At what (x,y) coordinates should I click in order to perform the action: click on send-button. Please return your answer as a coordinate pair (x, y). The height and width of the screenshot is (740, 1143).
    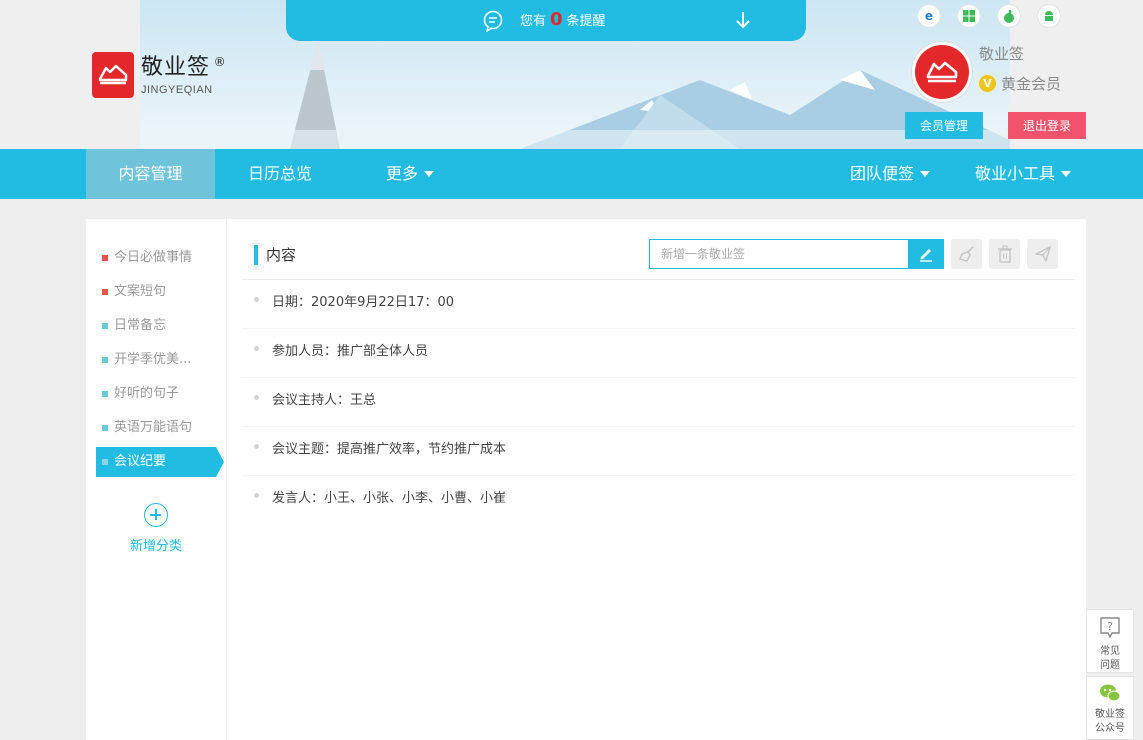
    Looking at the image, I should click on (1042, 254).